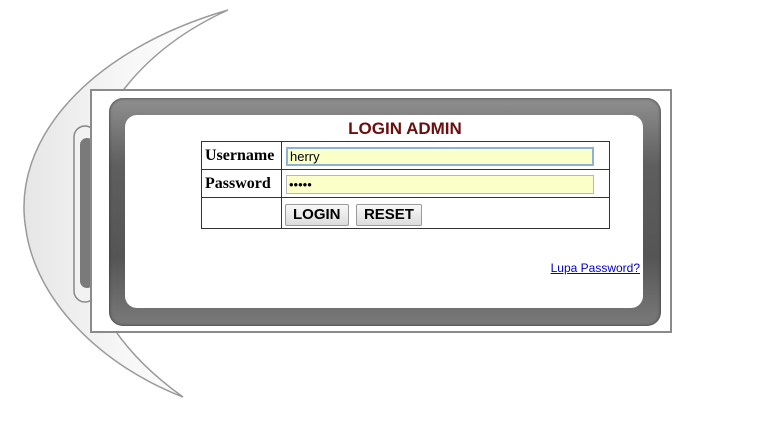  I want to click on forgot-password-link: Lupa Password?, so click(595, 268).